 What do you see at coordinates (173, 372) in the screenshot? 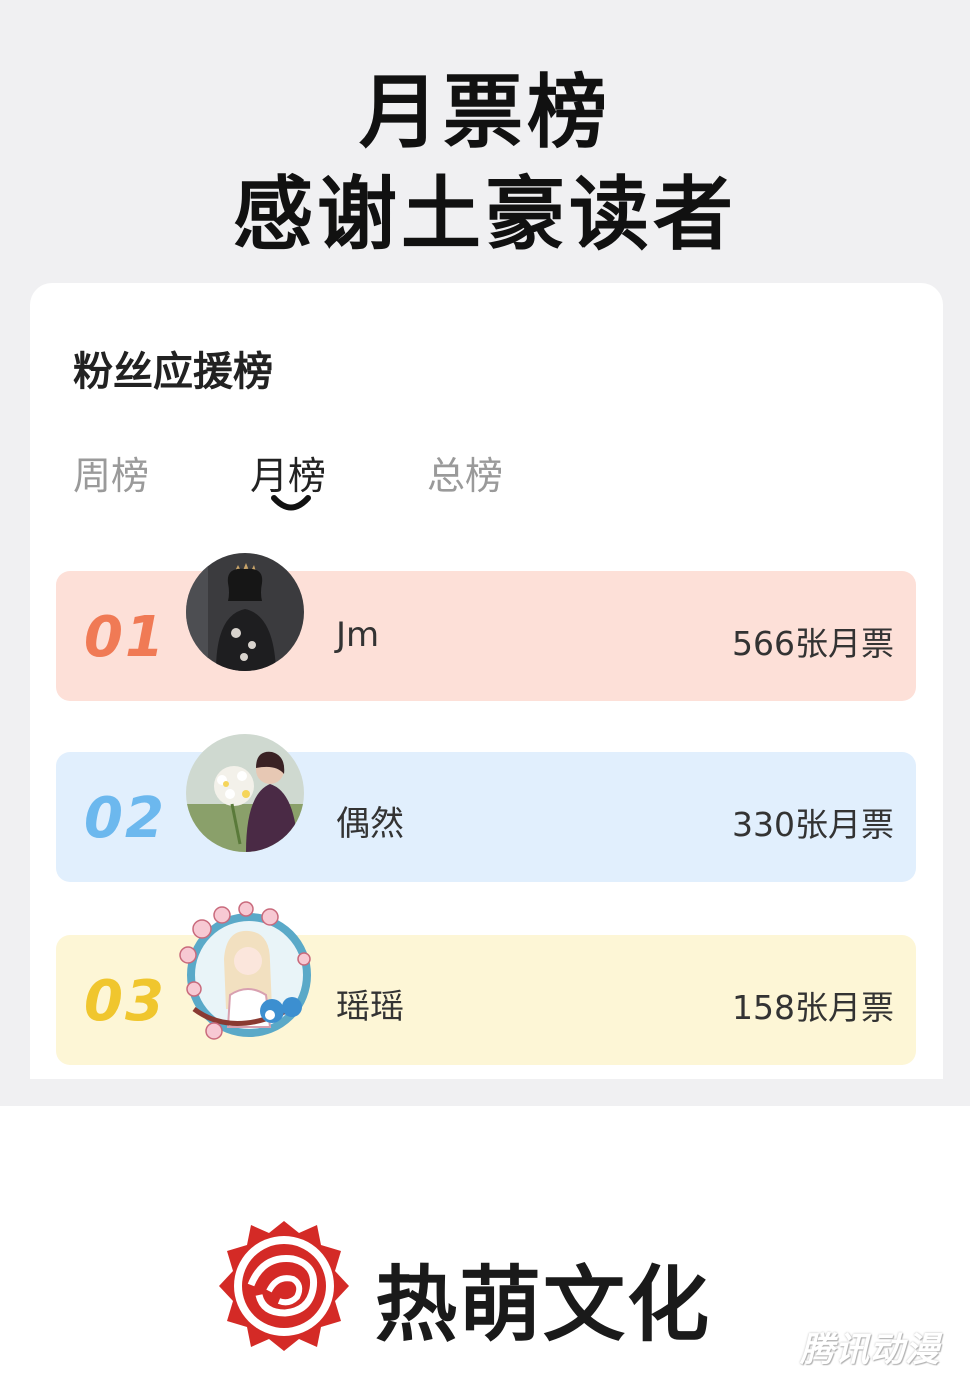
I see `card-title: 粉丝应援榜` at bounding box center [173, 372].